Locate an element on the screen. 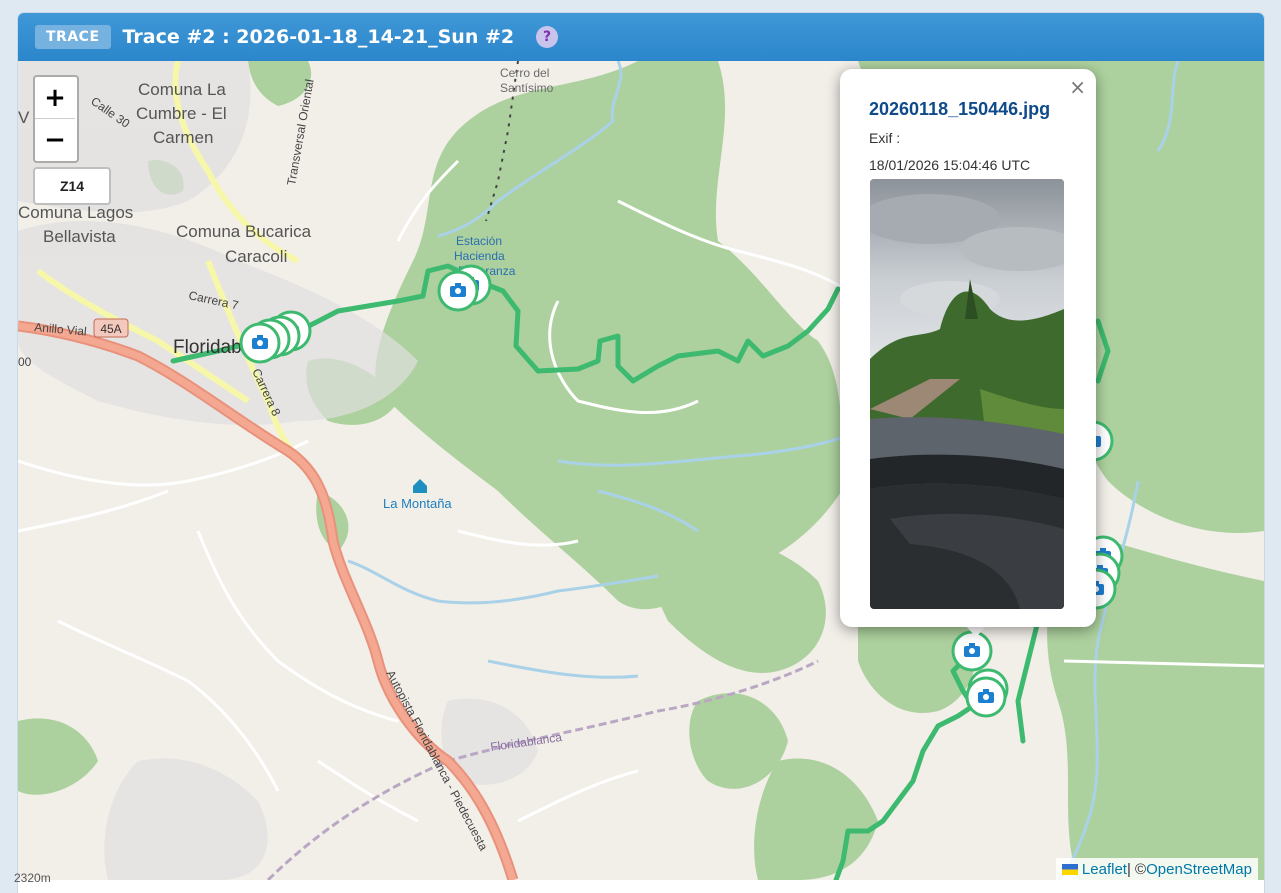 This screenshot has width=1281, height=893. trace-title: Trace #2 : 2026-01-18_14-21_Sun #2 is located at coordinates (318, 37).